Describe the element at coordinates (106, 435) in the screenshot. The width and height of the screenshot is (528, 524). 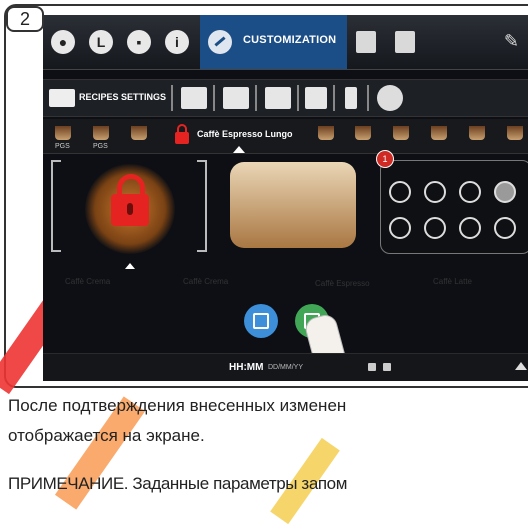
I see `instruction-text-line: отображается на экране.` at that location.